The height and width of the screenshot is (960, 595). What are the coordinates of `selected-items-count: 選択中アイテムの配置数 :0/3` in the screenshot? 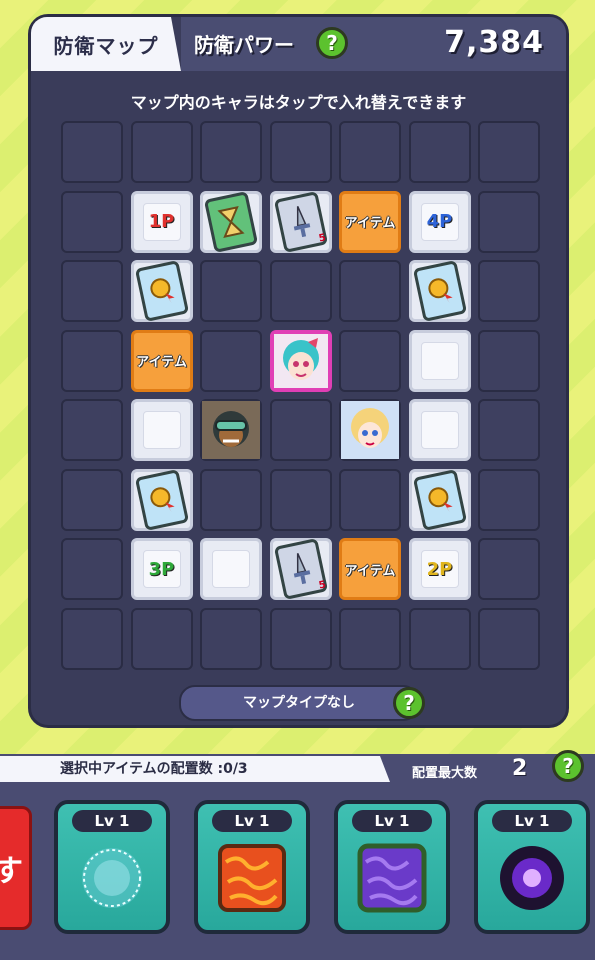 It's located at (195, 769).